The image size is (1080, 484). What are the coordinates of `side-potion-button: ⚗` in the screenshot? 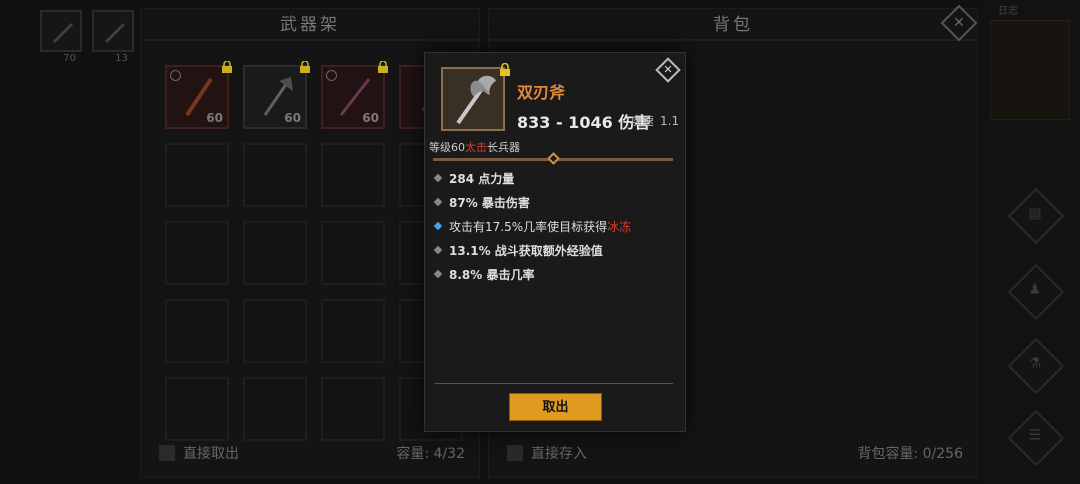 It's located at (1036, 366).